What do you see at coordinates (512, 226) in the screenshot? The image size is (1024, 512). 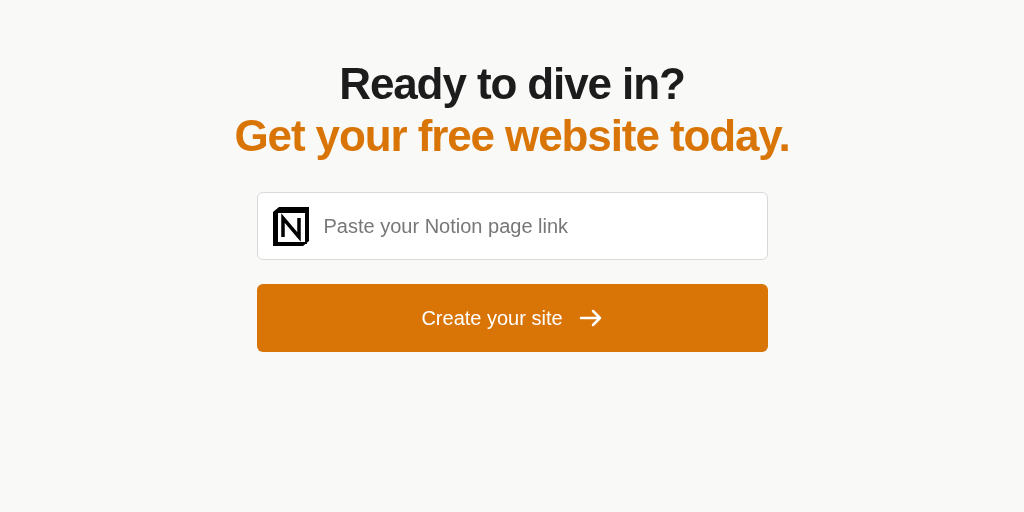 I see `link-field: Paste your Notion page link` at bounding box center [512, 226].